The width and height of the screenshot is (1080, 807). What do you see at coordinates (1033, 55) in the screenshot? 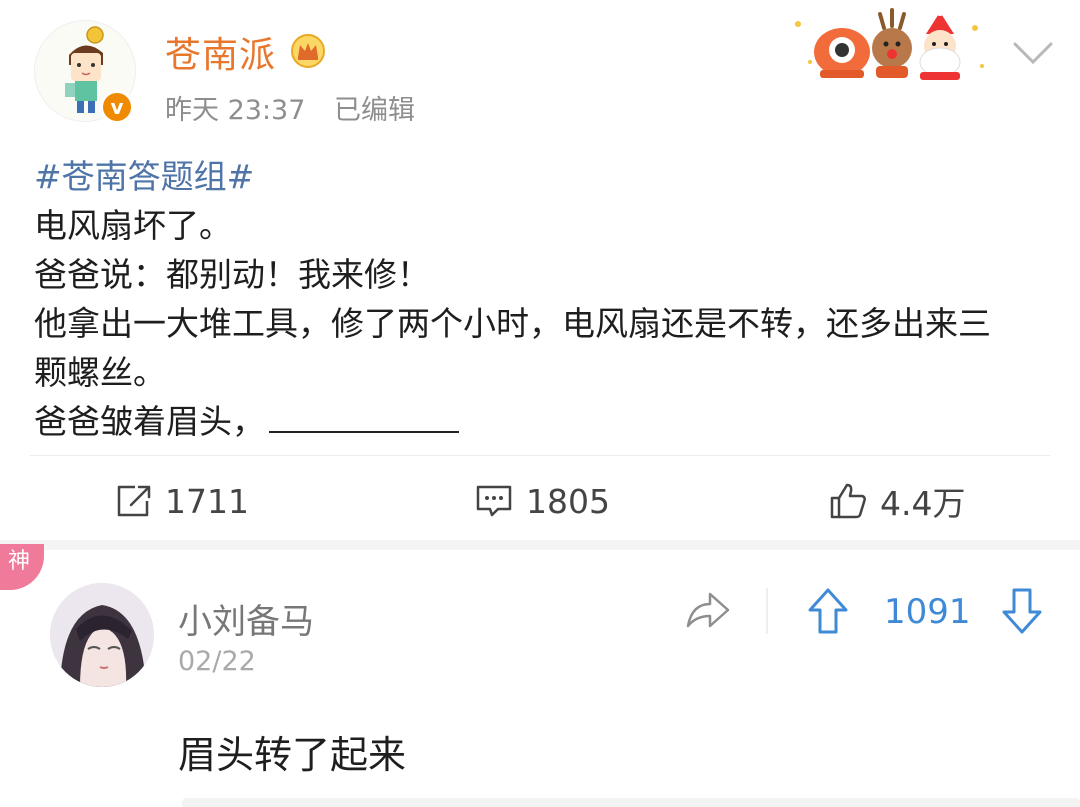
I see `chevron-down-icon` at bounding box center [1033, 55].